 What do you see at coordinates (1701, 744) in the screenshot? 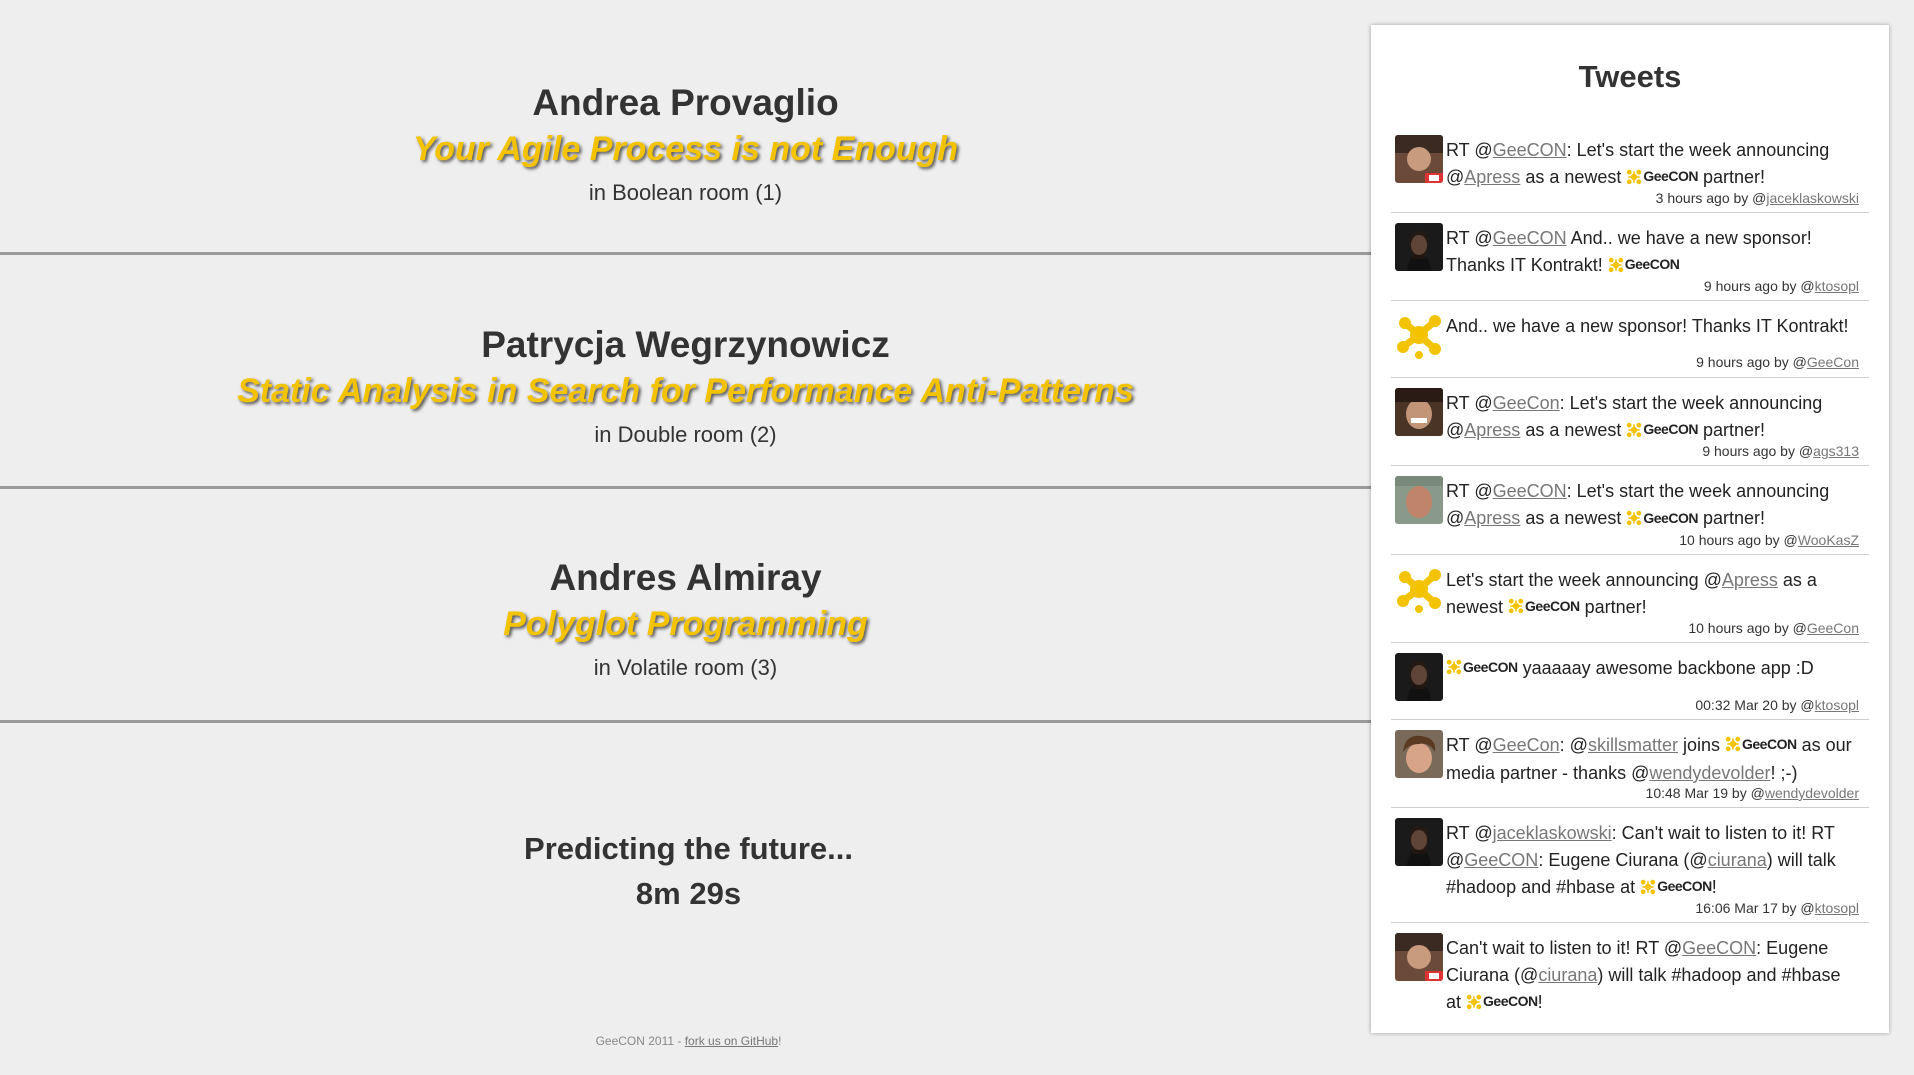
I see `tweet-text-part: joins` at bounding box center [1701, 744].